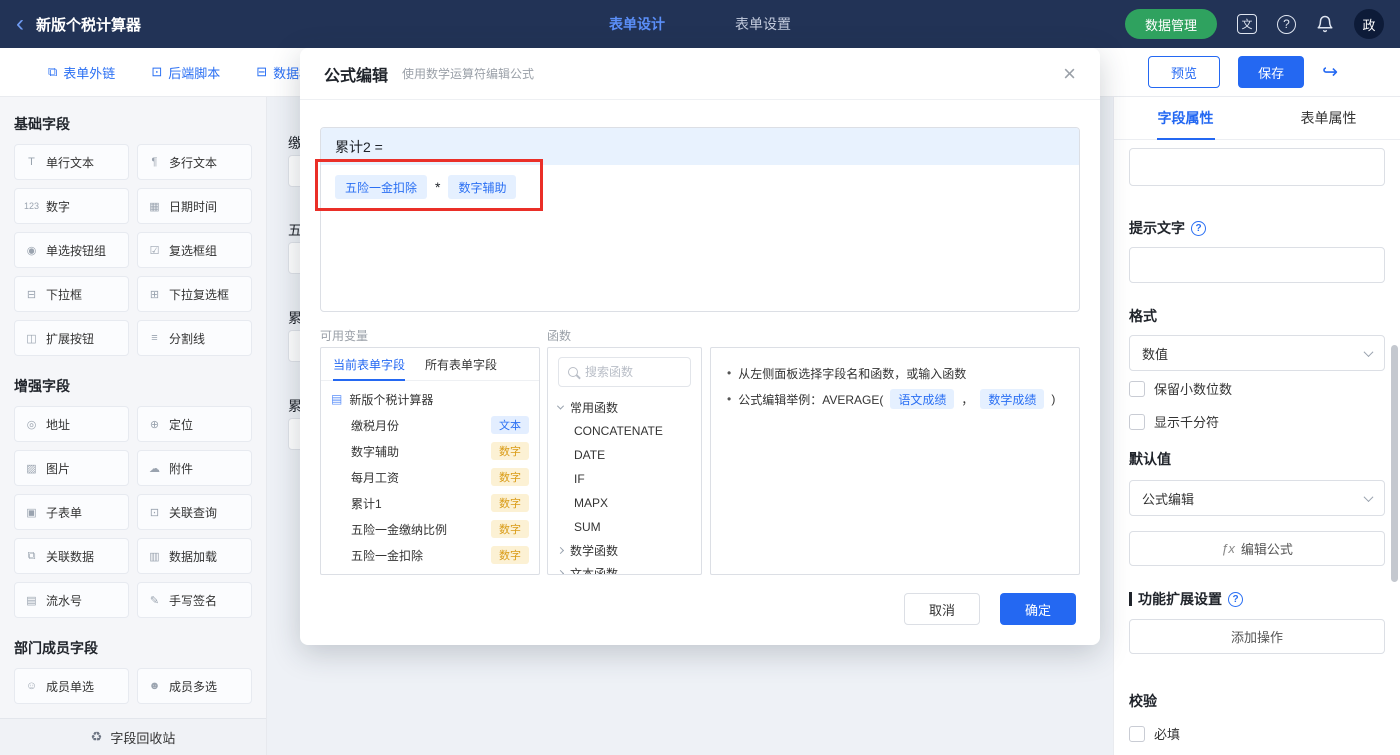  What do you see at coordinates (1185, 118) in the screenshot?
I see `tab-field-properties: 字段属性` at bounding box center [1185, 118].